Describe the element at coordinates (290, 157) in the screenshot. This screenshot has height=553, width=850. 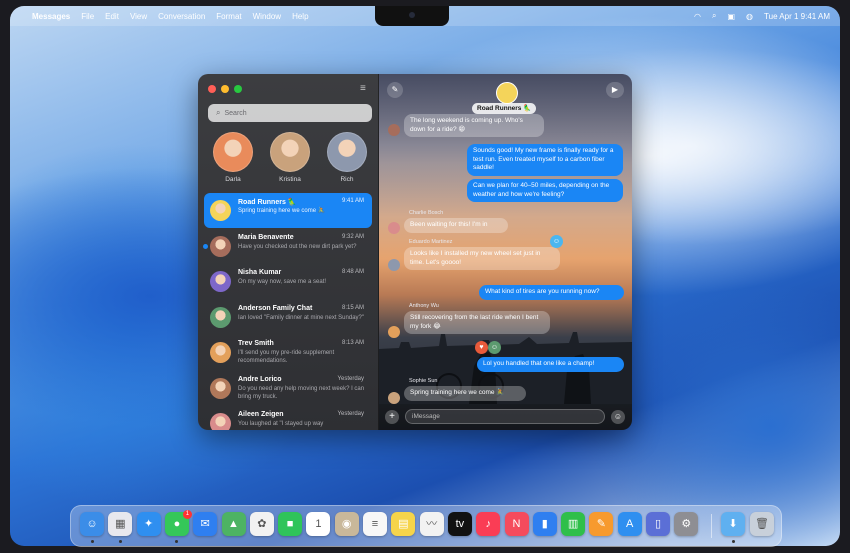
I see `pinned-contact: Kristina` at that location.